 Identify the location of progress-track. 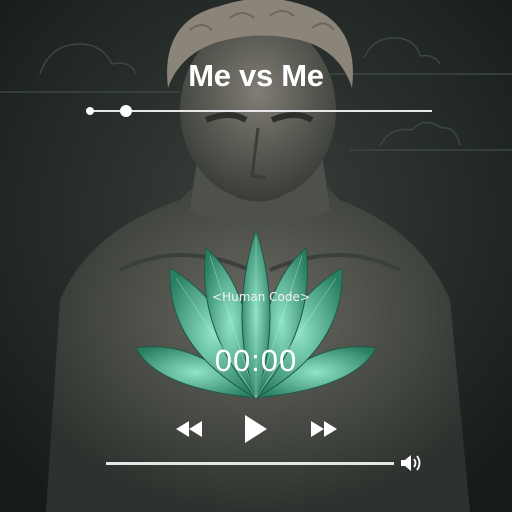
(260, 111).